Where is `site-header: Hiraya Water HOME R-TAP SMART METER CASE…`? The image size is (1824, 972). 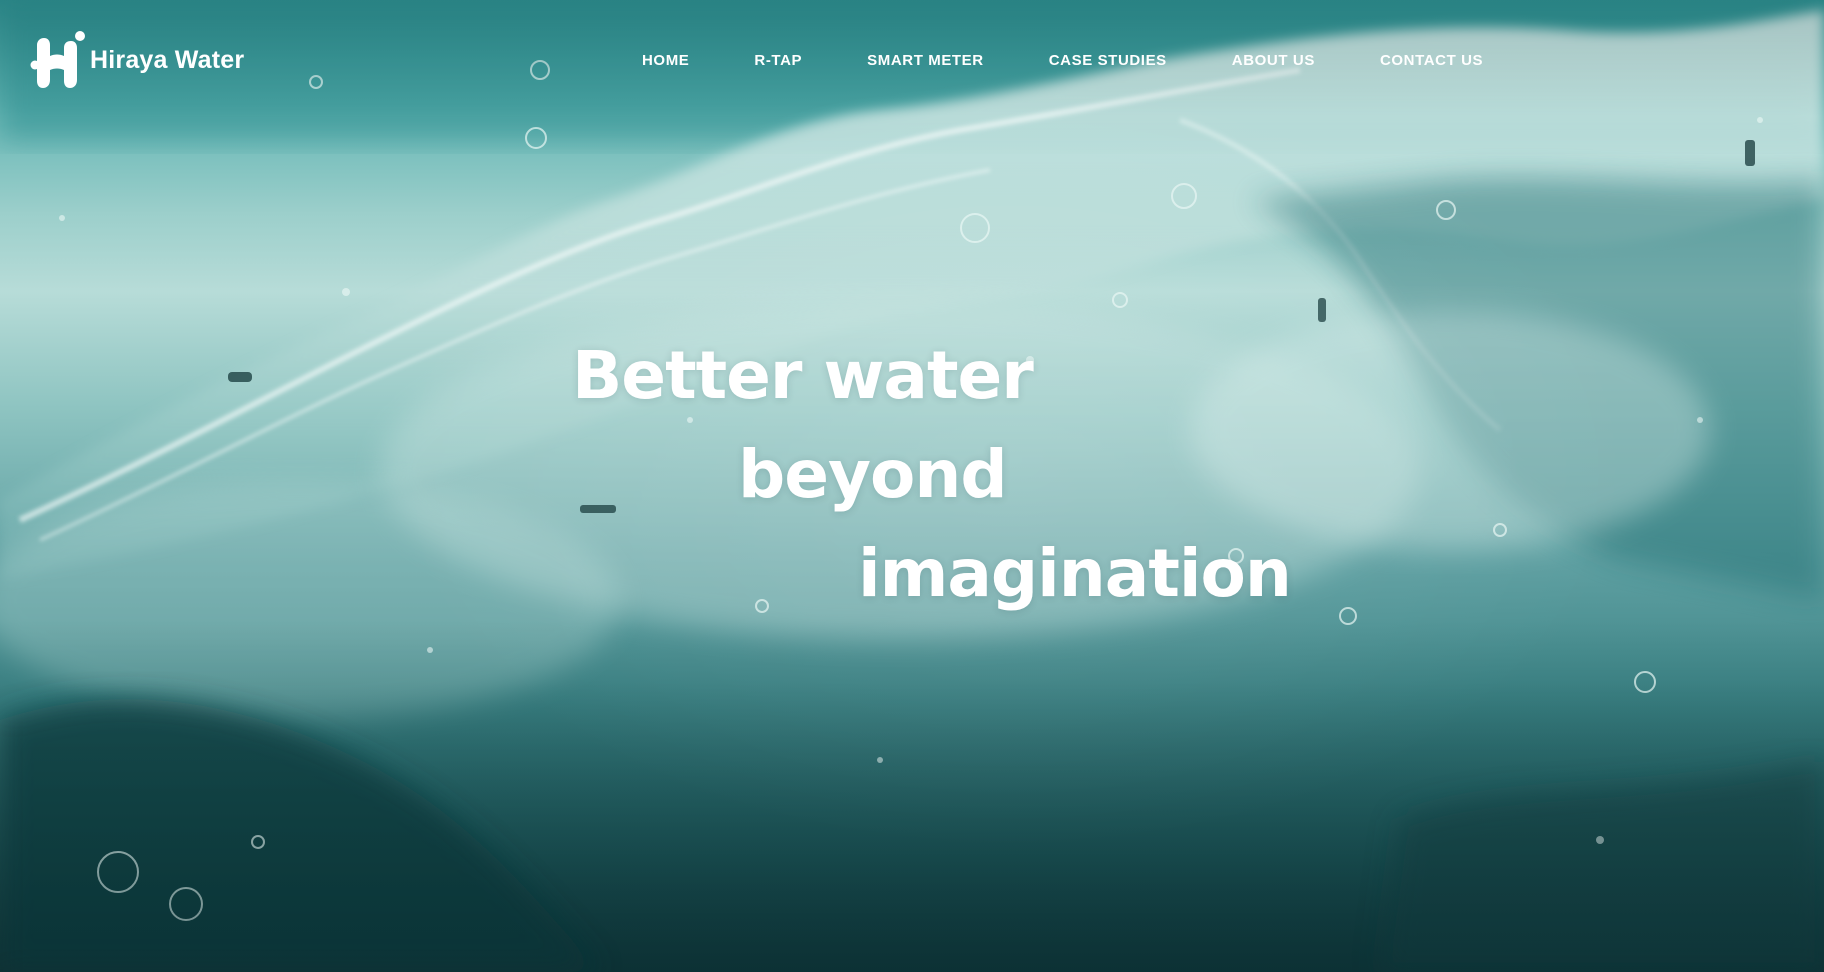 site-header: Hiraya Water HOME R-TAP SMART METER CASE… is located at coordinates (912, 60).